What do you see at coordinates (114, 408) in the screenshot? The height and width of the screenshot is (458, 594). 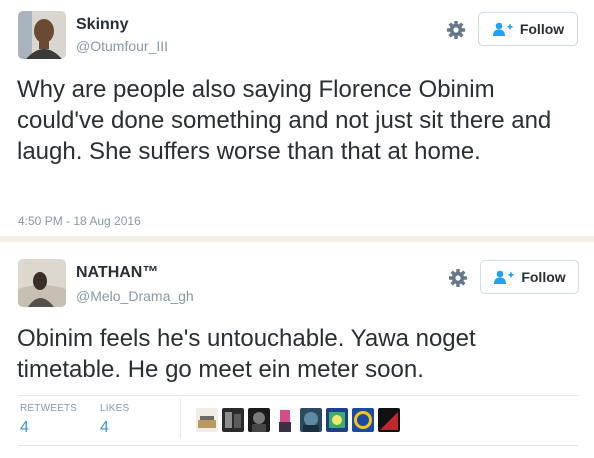 I see `likes-label: LIKES` at bounding box center [114, 408].